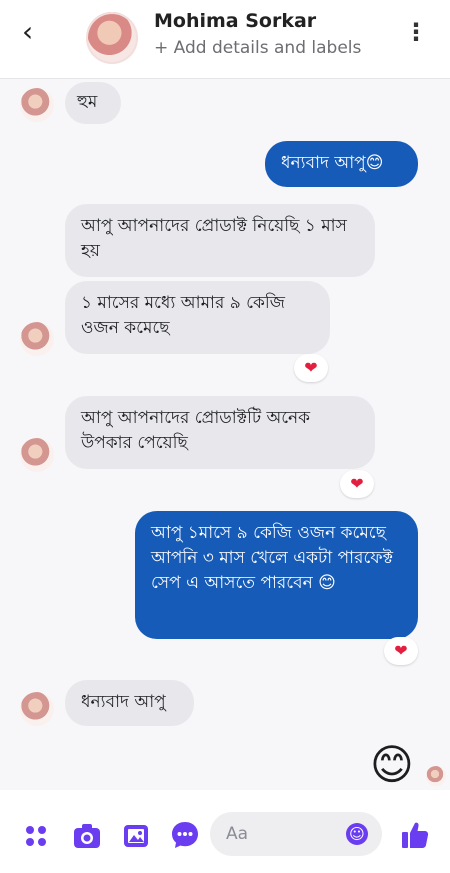 This screenshot has height=873, width=450. Describe the element at coordinates (27, 32) in the screenshot. I see `back-icon: ‹` at that location.